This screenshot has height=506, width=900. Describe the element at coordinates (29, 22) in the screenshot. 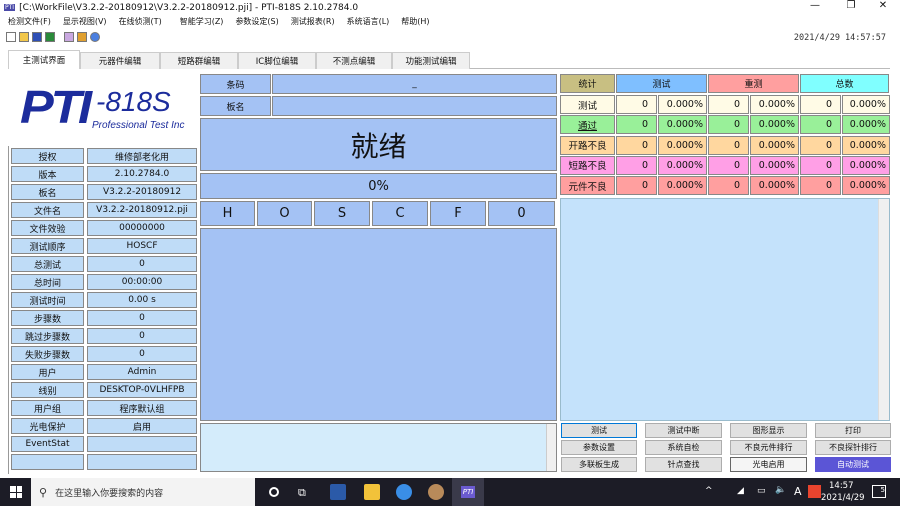

I see `menu-file: 检测文件(F)` at that location.